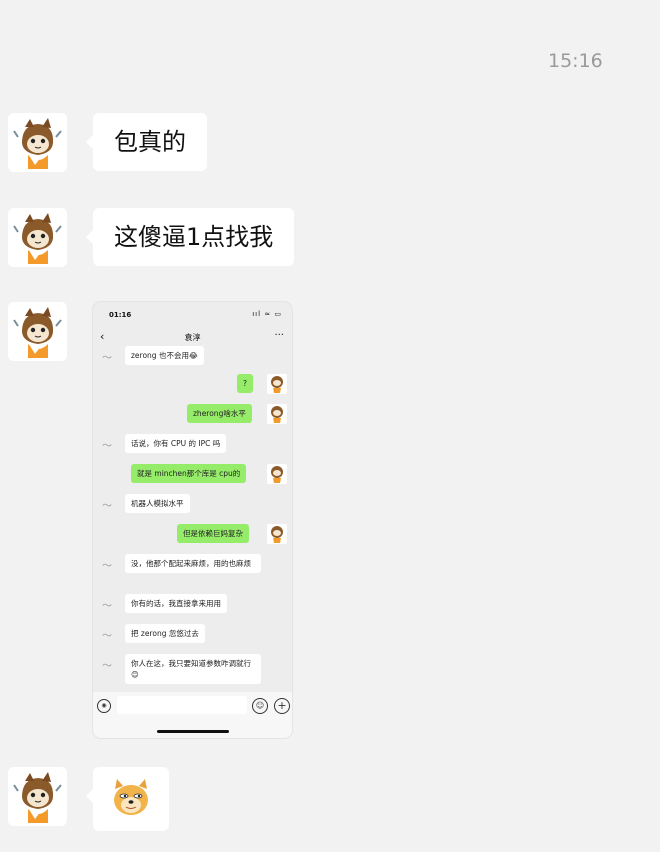 The height and width of the screenshot is (852, 660). I want to click on chat-nav-bar: ‹ 袁淳 ···, so click(192, 338).